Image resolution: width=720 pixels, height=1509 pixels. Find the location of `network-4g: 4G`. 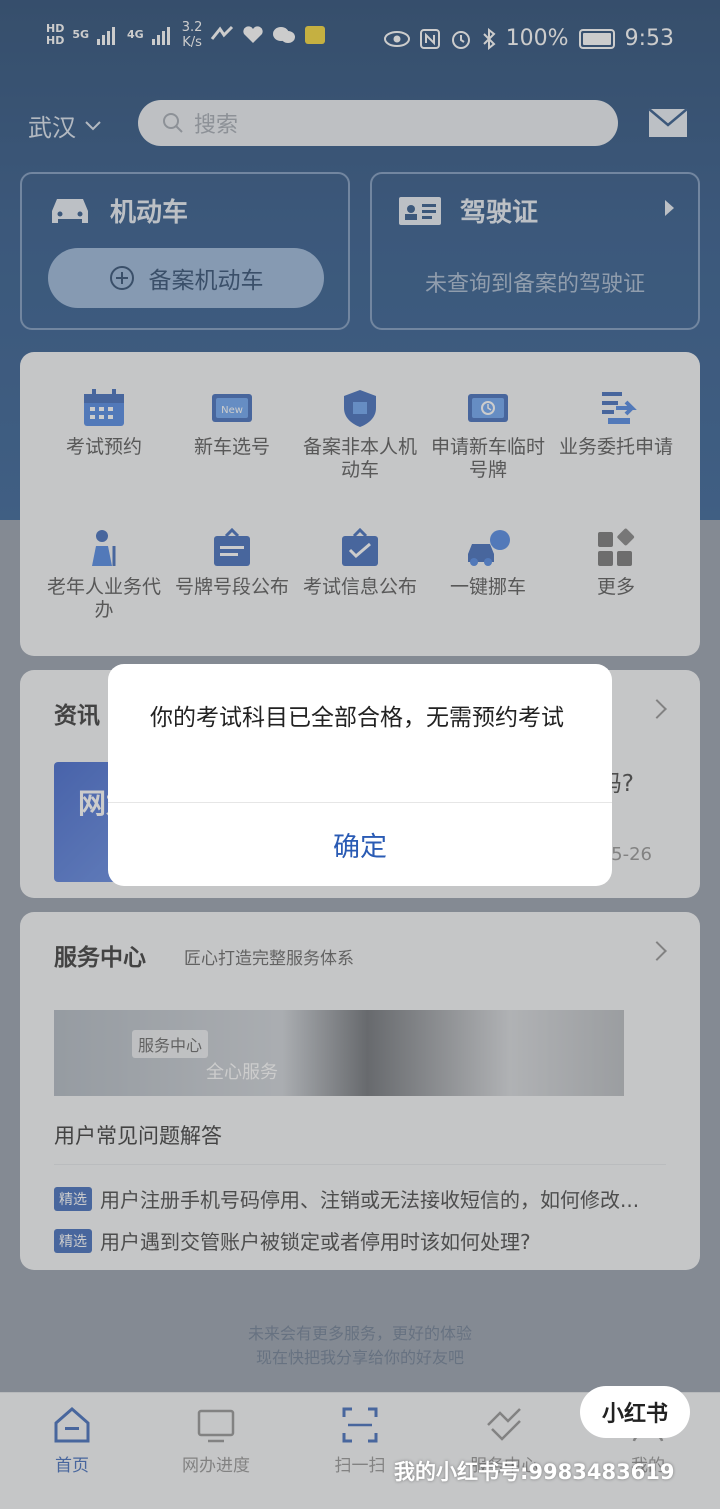

network-4g: 4G is located at coordinates (135, 34).